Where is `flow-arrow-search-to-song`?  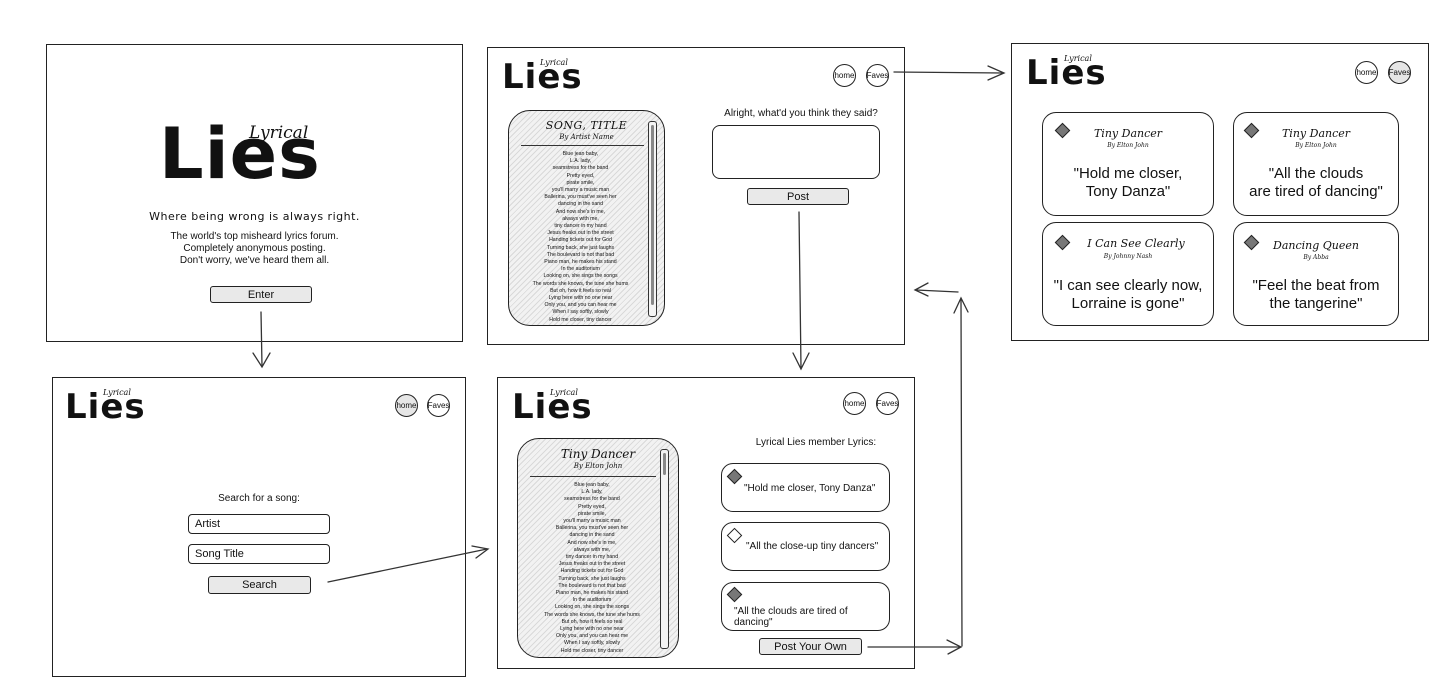 flow-arrow-search-to-song is located at coordinates (407, 565).